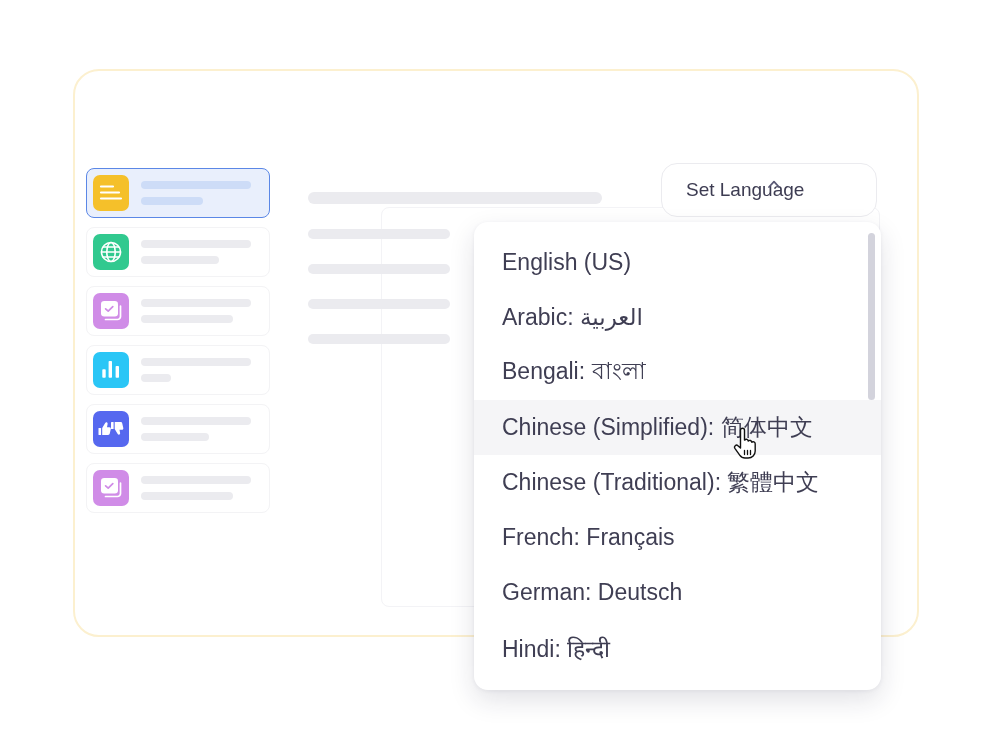  I want to click on menu-item: Chinese (Traditional): 繁體中文, so click(677, 482).